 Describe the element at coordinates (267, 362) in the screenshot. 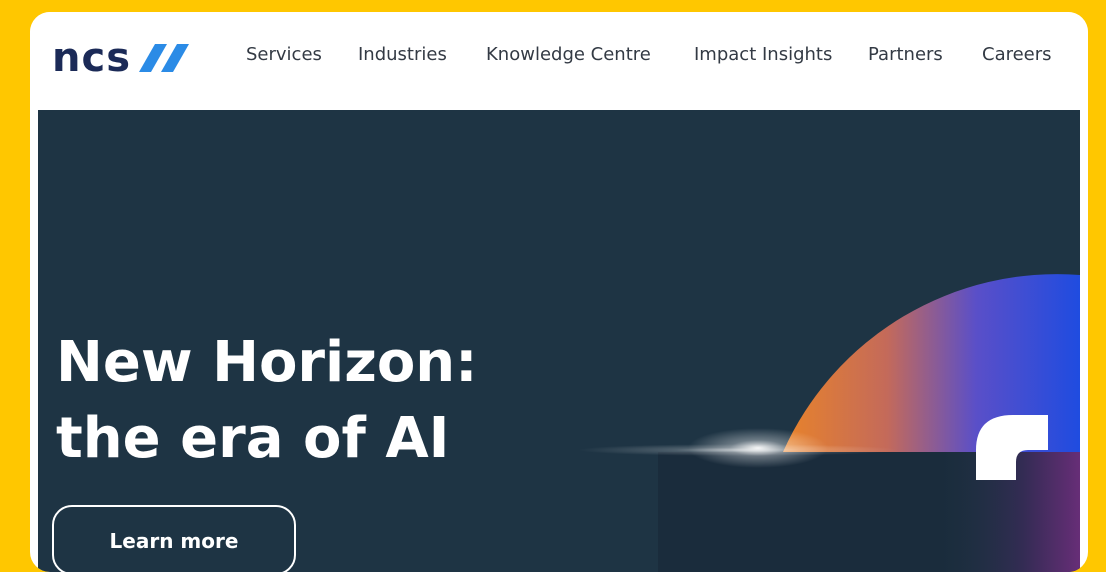

I see `hero-title-line-1: New Horizon:` at that location.